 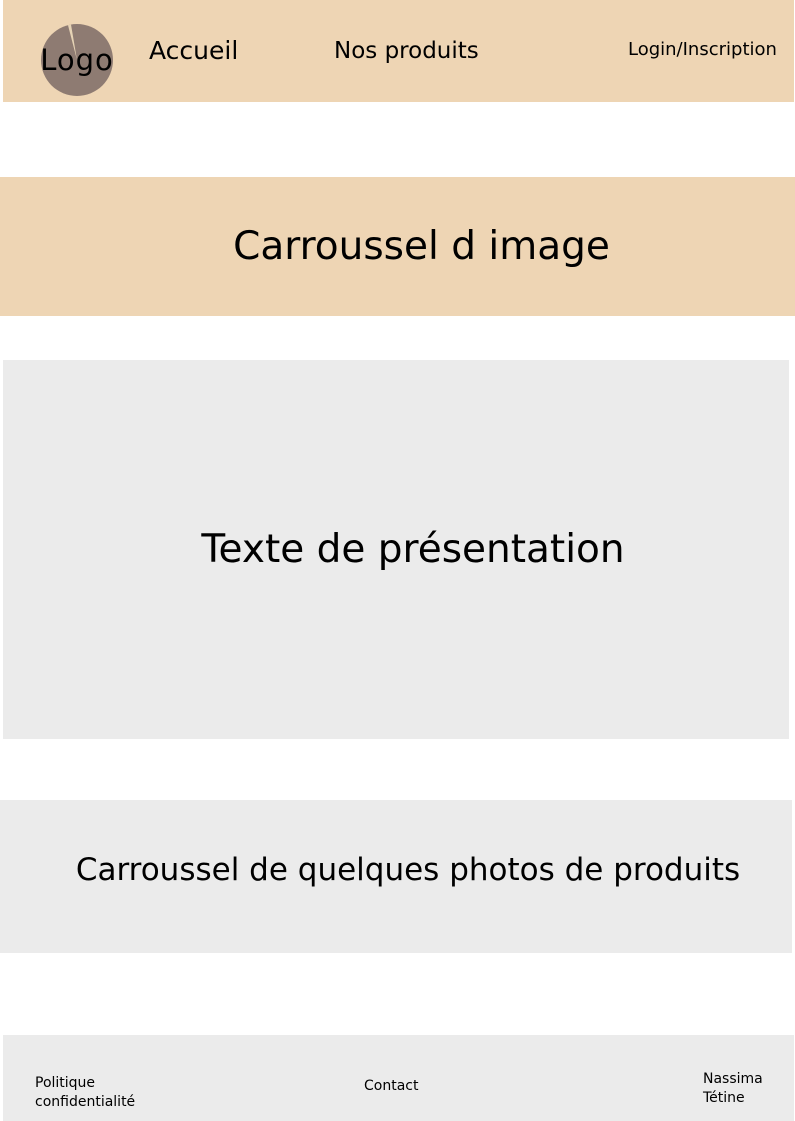 What do you see at coordinates (65, 1083) in the screenshot?
I see `footer-privacy-line-1: Politique` at bounding box center [65, 1083].